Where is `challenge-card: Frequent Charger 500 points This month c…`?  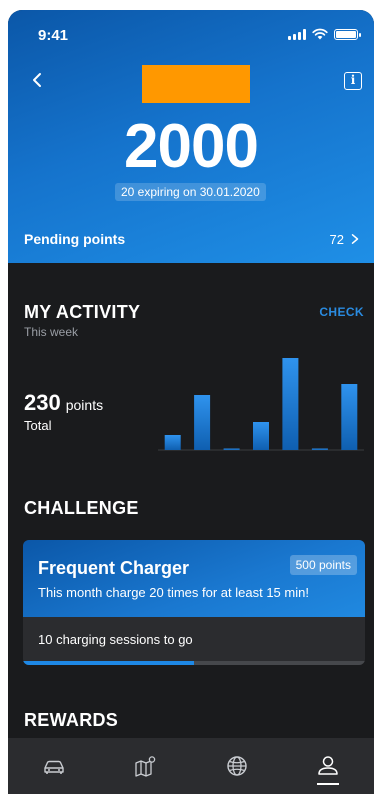 challenge-card: Frequent Charger 500 points This month c… is located at coordinates (194, 602).